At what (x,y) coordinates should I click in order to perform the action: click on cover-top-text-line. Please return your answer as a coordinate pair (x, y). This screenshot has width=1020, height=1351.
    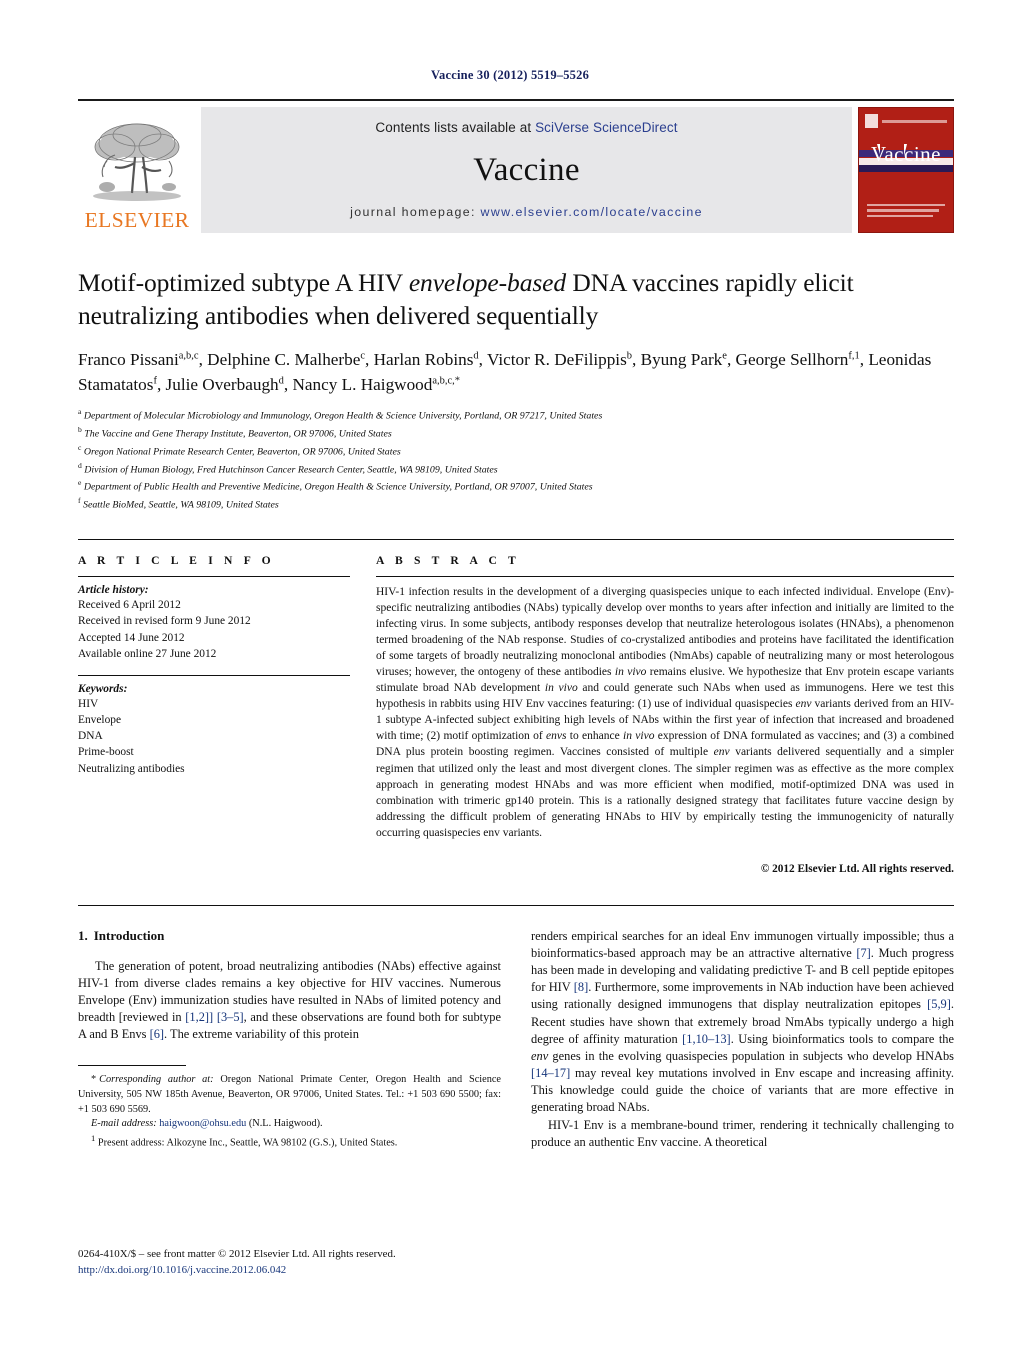
    Looking at the image, I should click on (914, 121).